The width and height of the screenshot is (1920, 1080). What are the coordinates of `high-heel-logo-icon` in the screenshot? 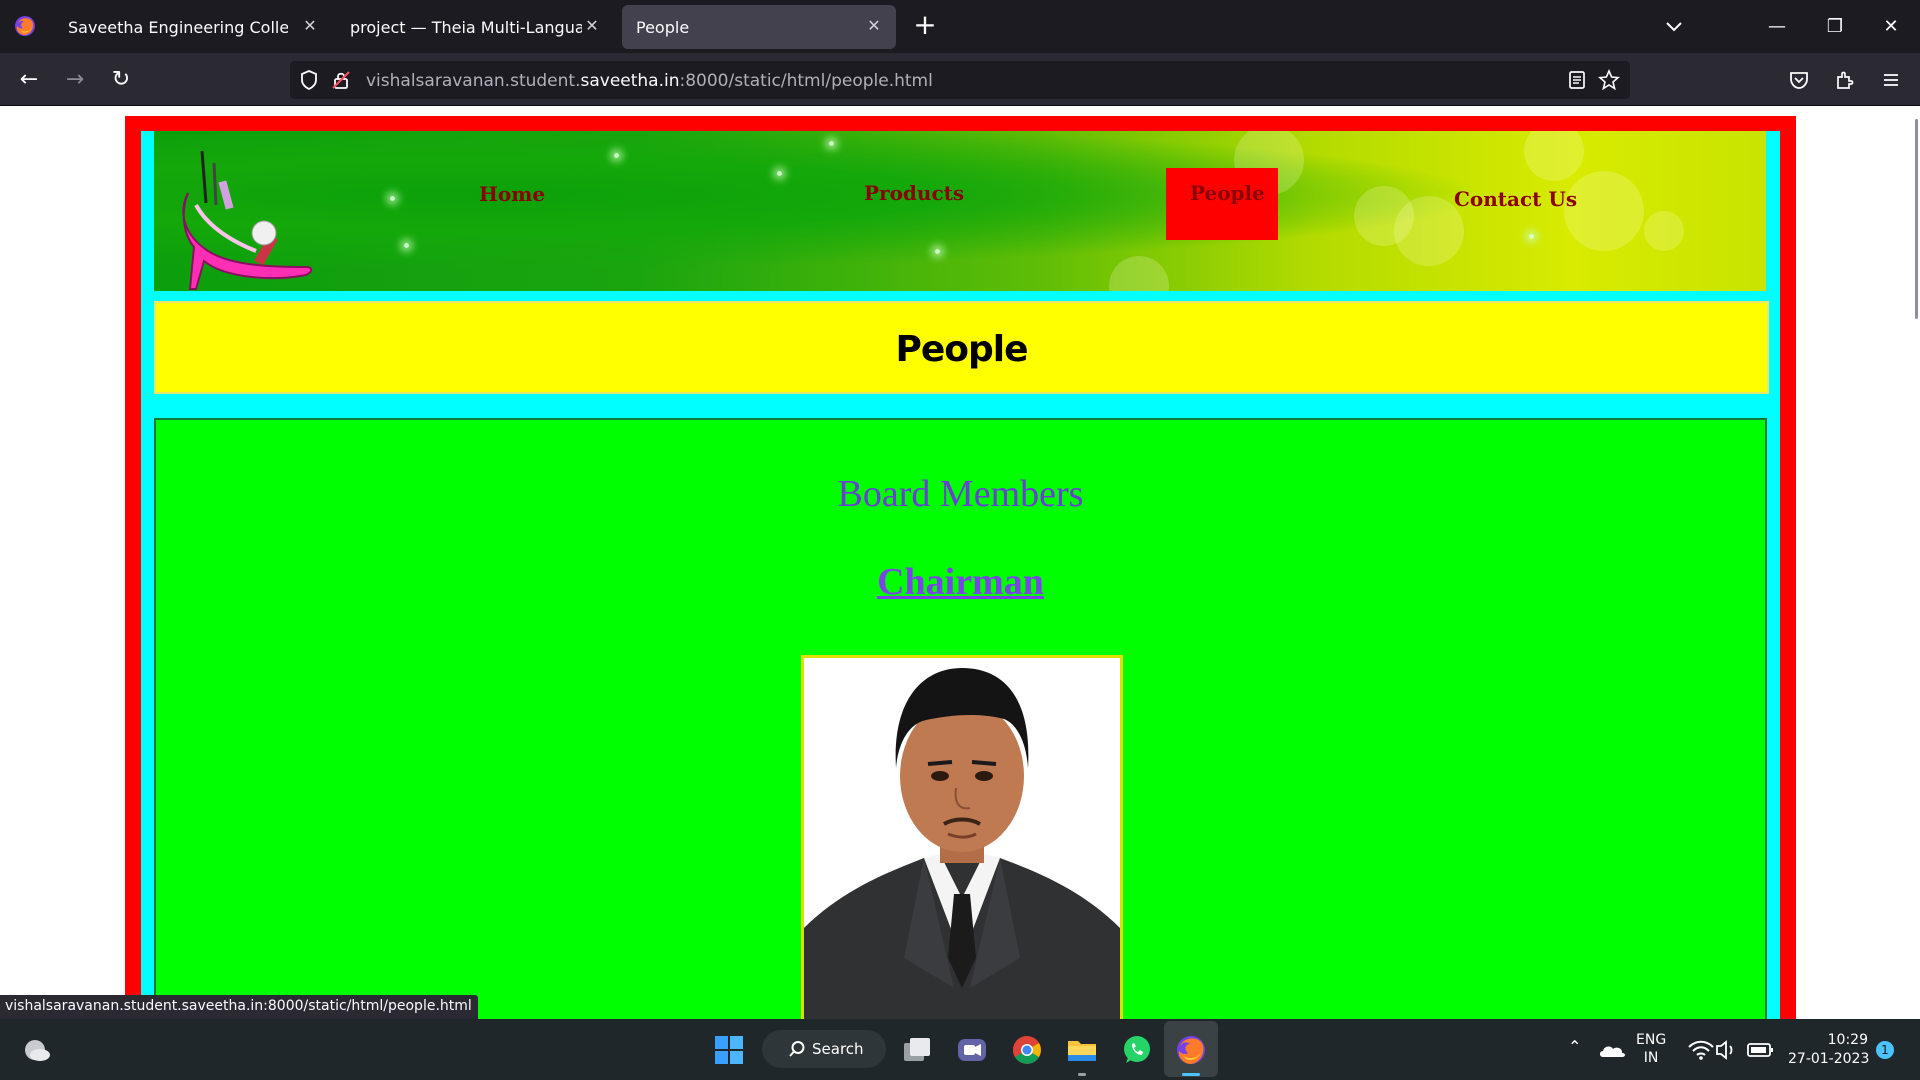 It's located at (247, 220).